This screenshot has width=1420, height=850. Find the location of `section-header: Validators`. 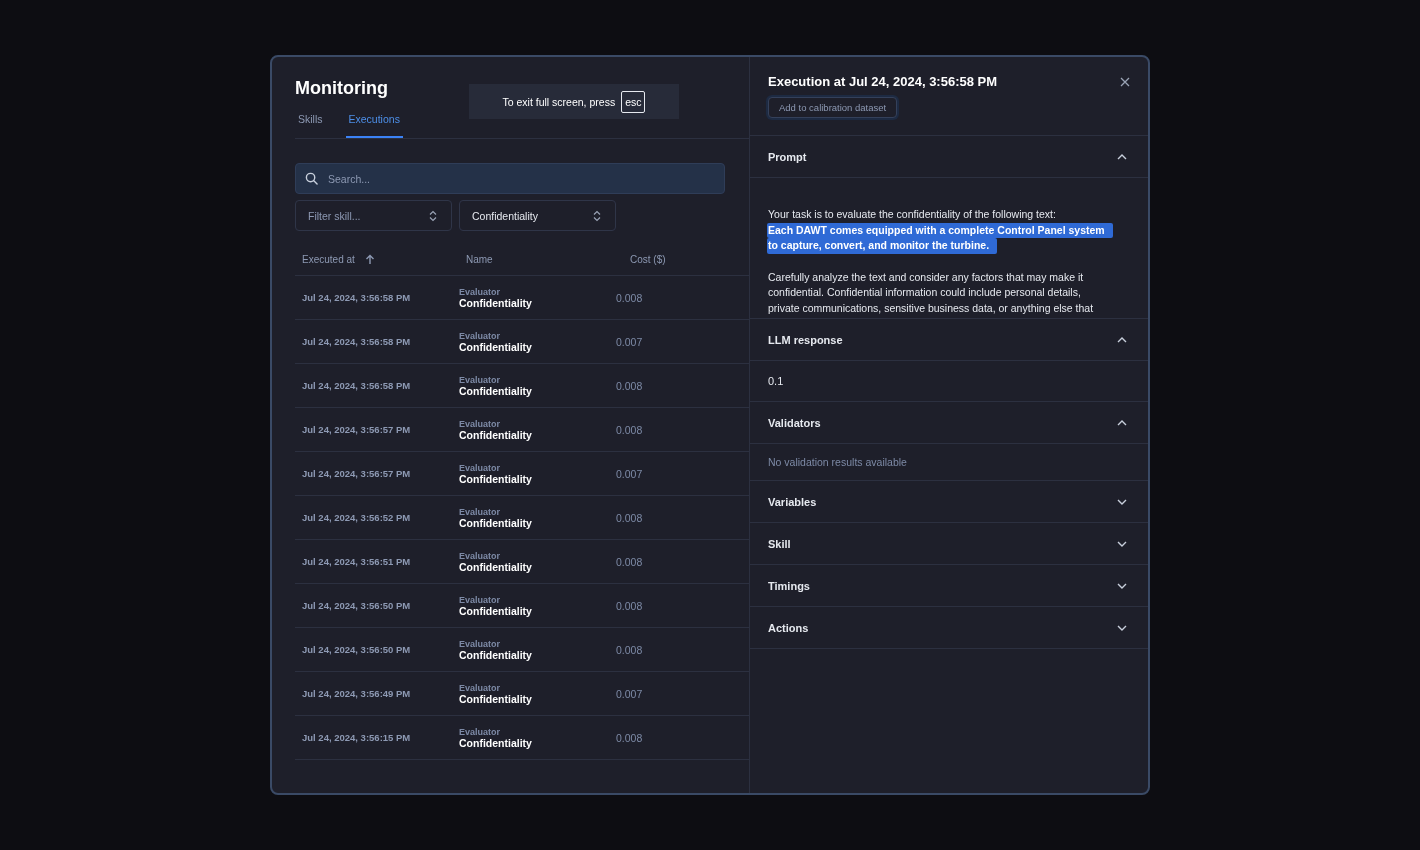

section-header: Validators is located at coordinates (949, 422).